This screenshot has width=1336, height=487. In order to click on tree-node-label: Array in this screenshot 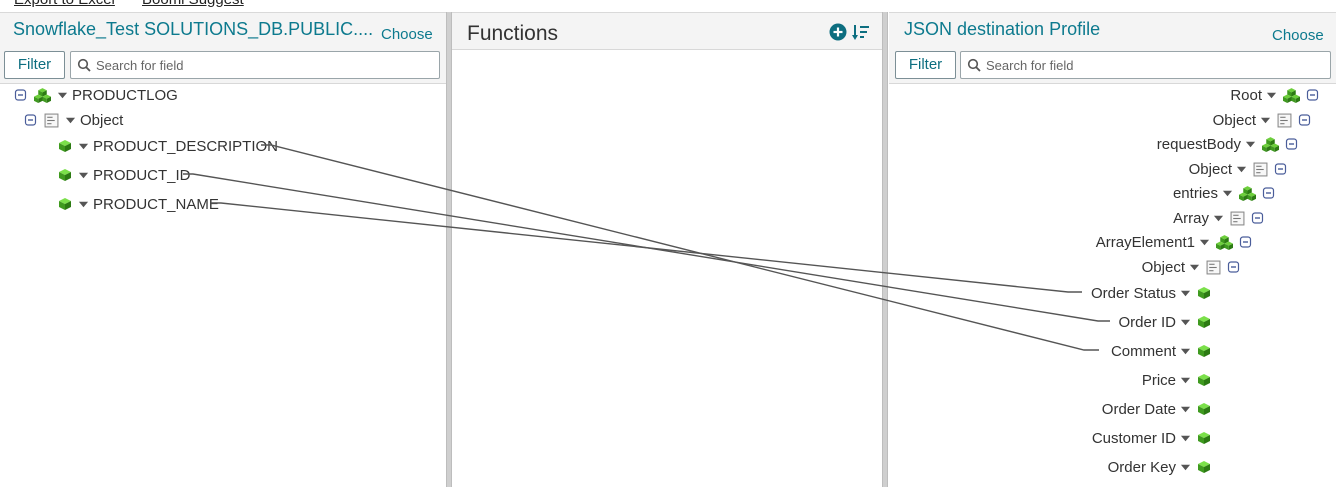, I will do `click(1191, 218)`.